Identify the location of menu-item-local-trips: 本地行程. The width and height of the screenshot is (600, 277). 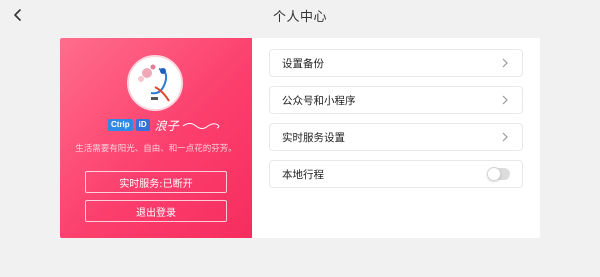
(396, 174).